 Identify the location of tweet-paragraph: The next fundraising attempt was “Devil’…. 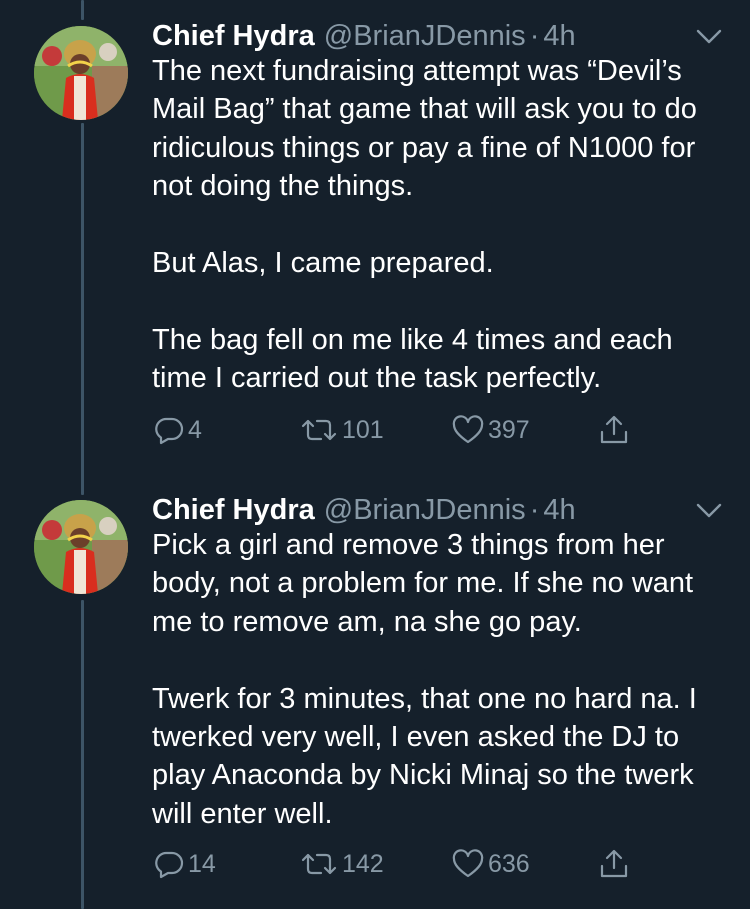
(424, 129).